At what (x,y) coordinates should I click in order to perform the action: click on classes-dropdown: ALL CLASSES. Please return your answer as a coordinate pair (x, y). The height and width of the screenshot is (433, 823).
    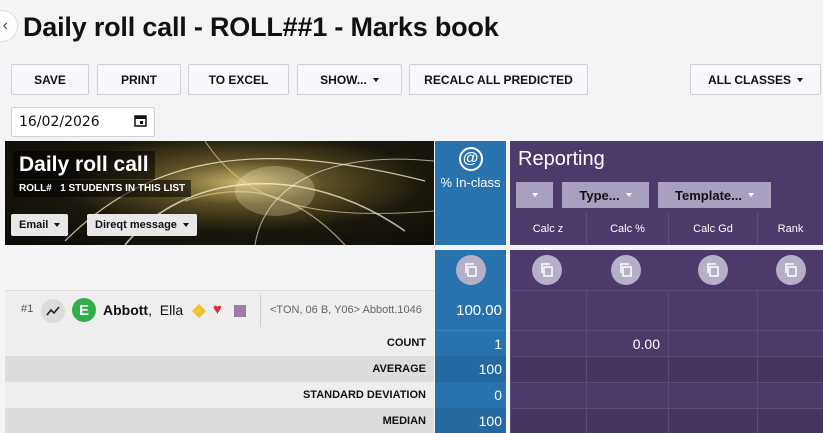
    Looking at the image, I should click on (755, 79).